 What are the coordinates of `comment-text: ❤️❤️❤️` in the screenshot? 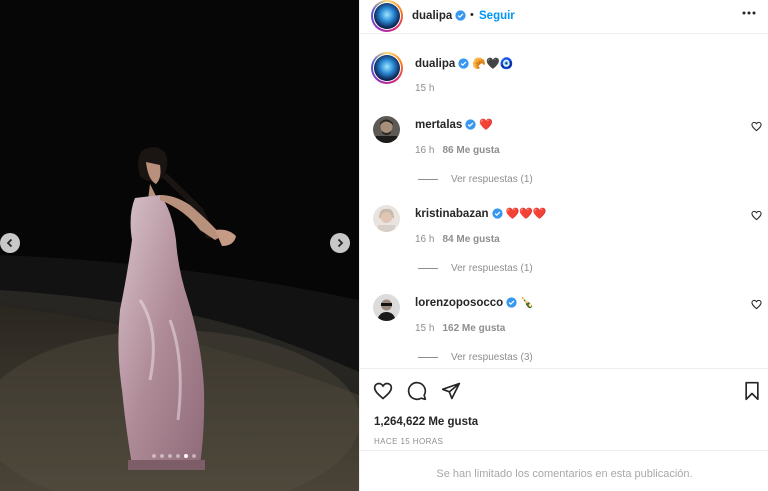 It's located at (526, 214).